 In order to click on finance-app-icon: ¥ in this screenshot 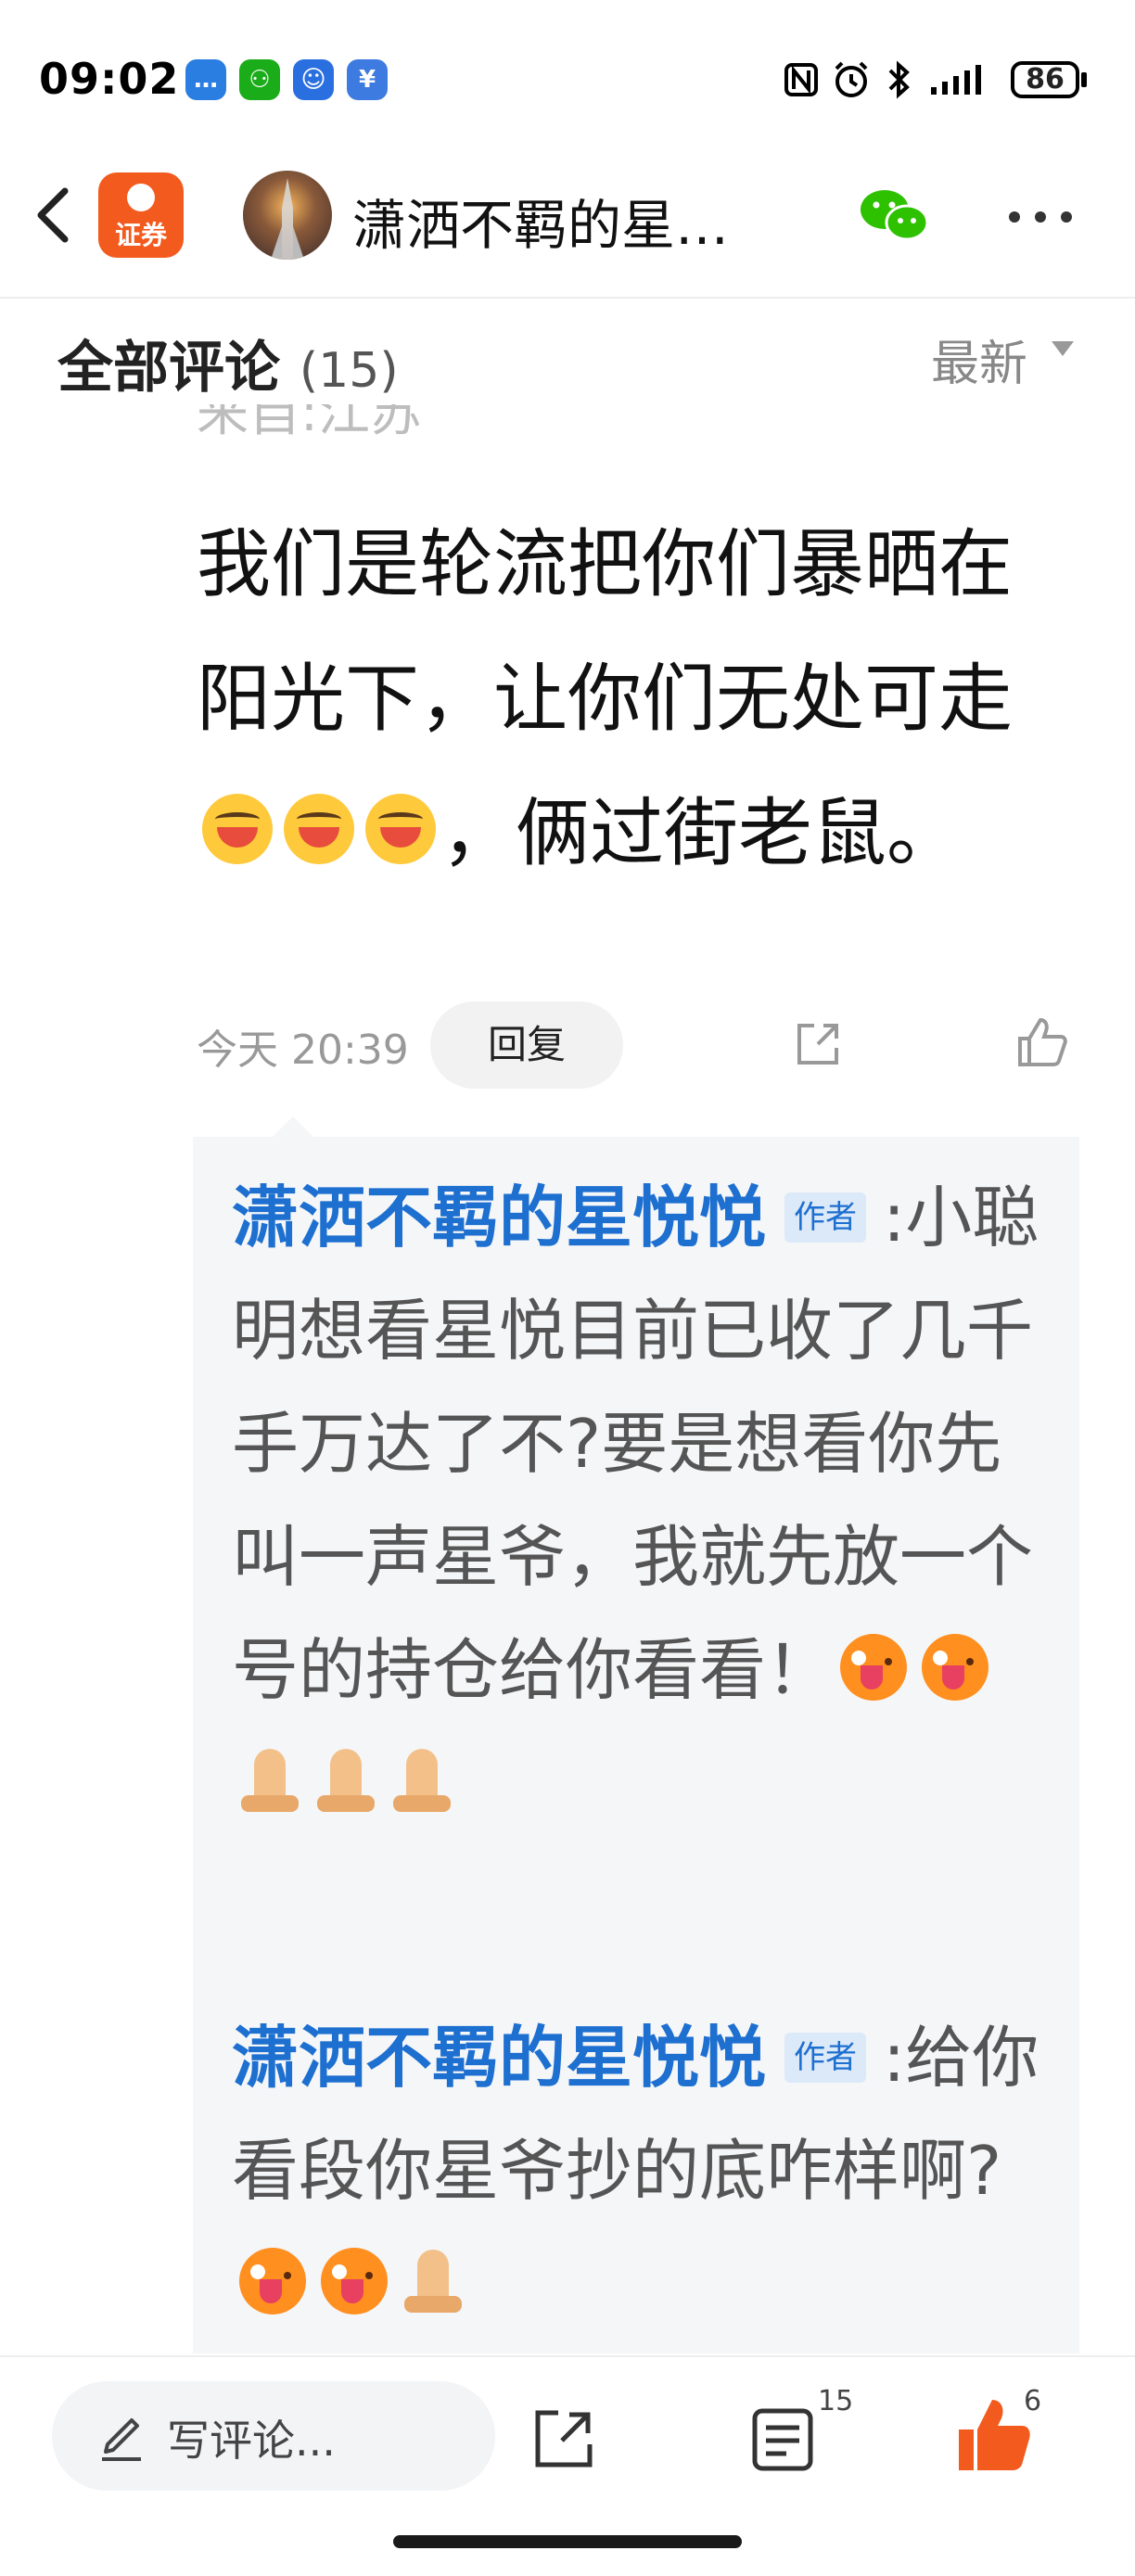, I will do `click(368, 79)`.